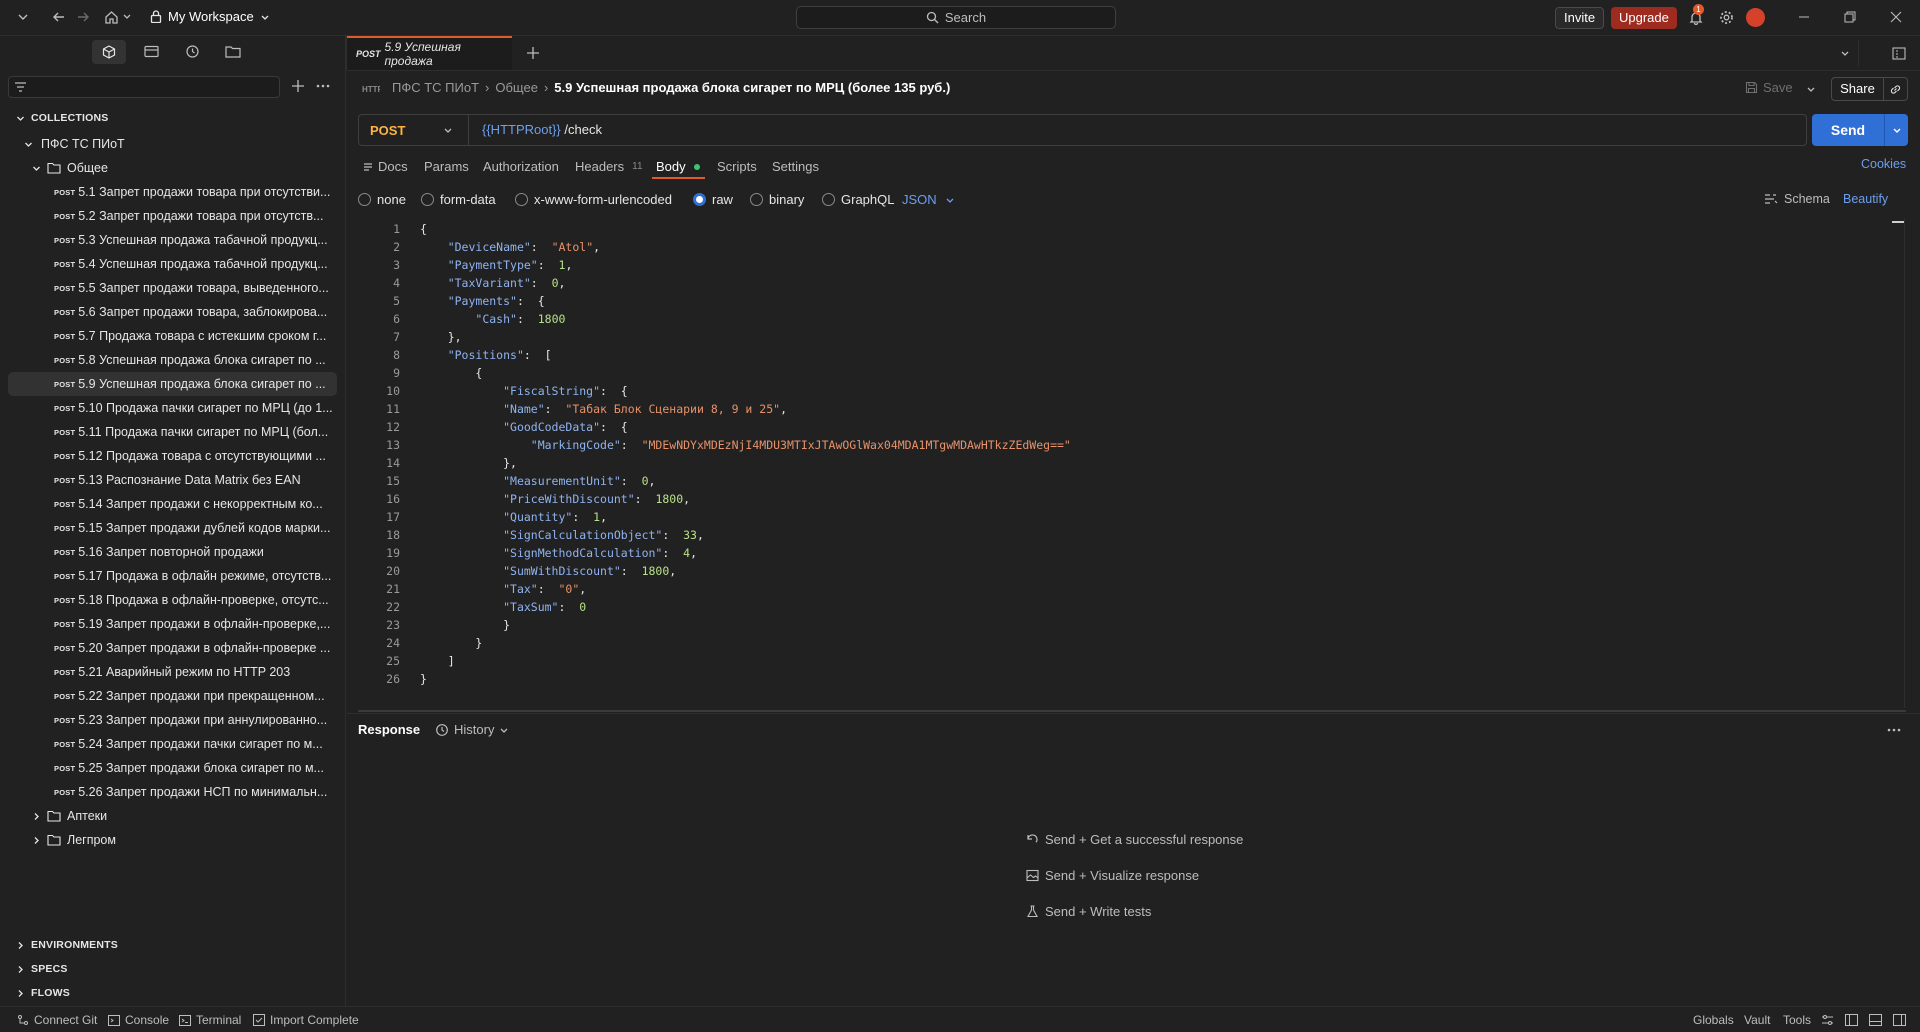  I want to click on global-search: Search, so click(956, 17).